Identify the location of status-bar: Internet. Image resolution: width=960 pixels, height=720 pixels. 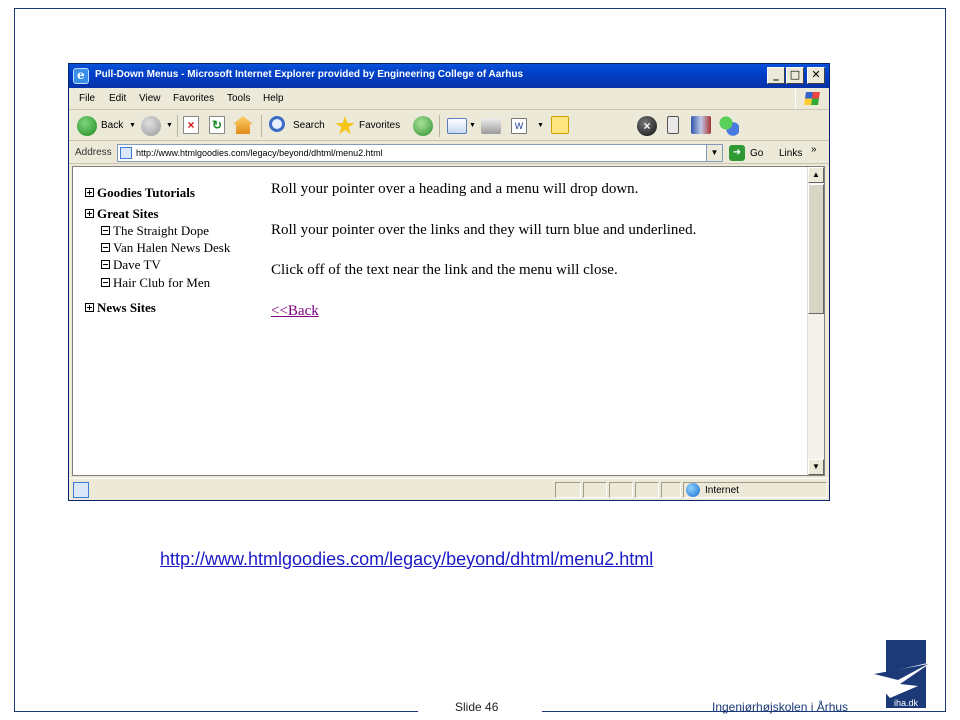
(449, 489).